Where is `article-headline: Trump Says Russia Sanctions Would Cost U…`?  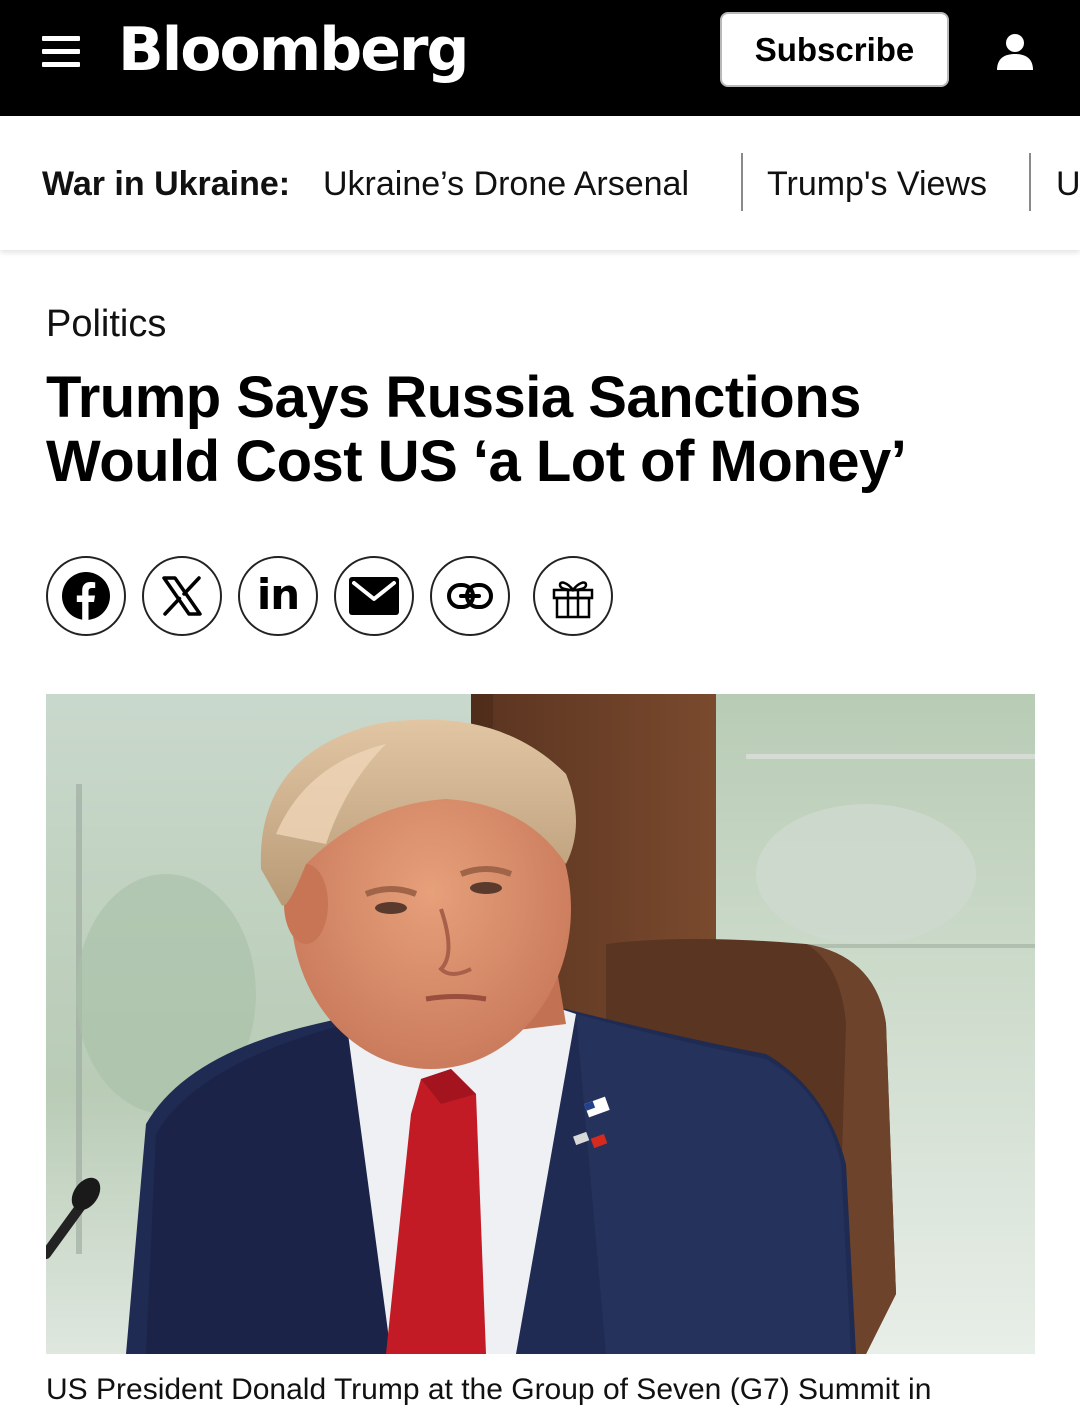 article-headline: Trump Says Russia Sanctions Would Cost U… is located at coordinates (546, 430).